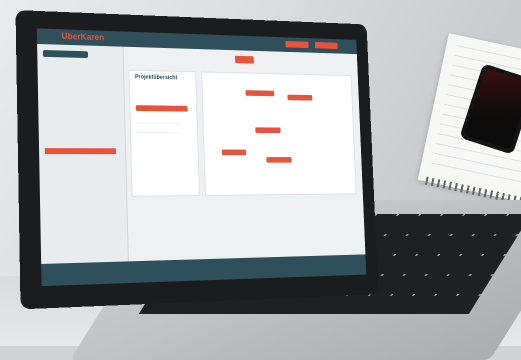 The width and height of the screenshot is (521, 360). Describe the element at coordinates (244, 60) in the screenshot. I see `tab-active` at that location.